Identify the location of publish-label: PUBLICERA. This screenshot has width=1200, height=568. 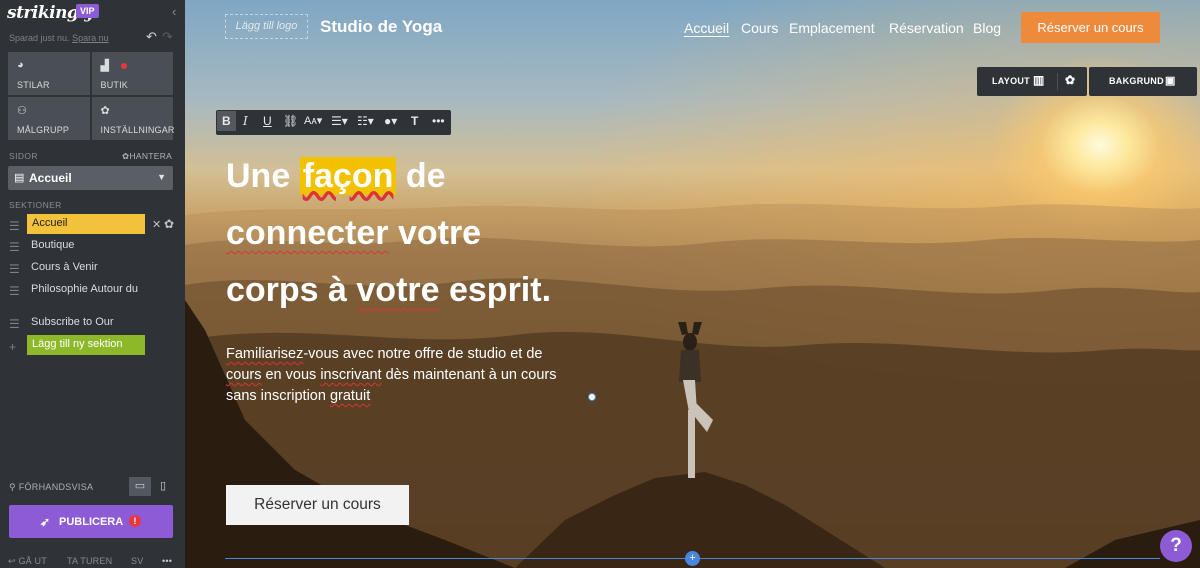
(91, 522).